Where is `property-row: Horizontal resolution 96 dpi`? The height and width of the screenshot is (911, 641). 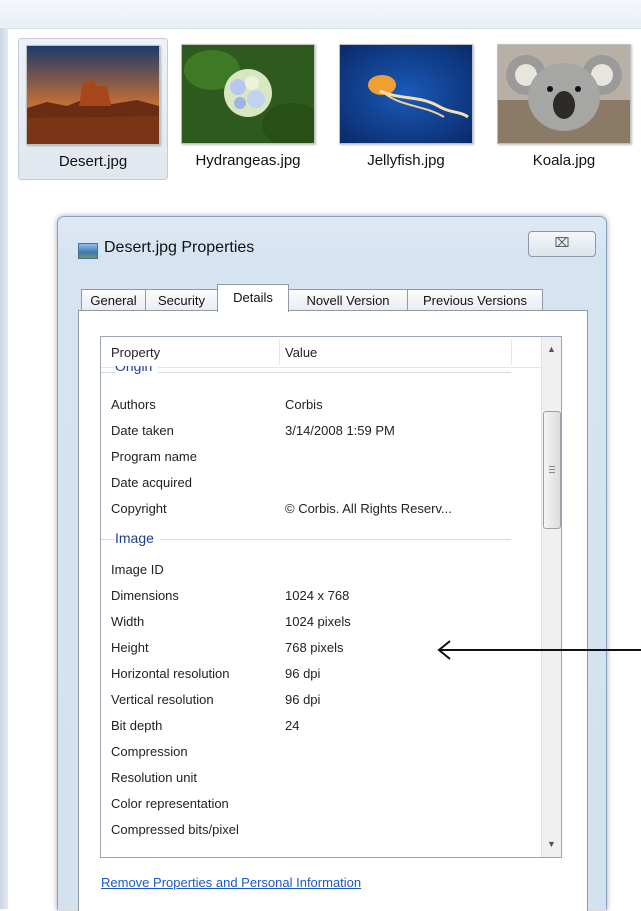
property-row: Horizontal resolution 96 dpi is located at coordinates (311, 674).